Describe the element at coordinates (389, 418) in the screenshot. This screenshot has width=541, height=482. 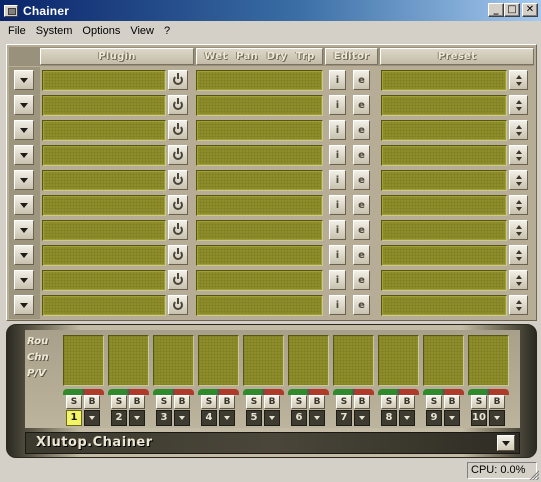
I see `channel-number-button: 8` at that location.